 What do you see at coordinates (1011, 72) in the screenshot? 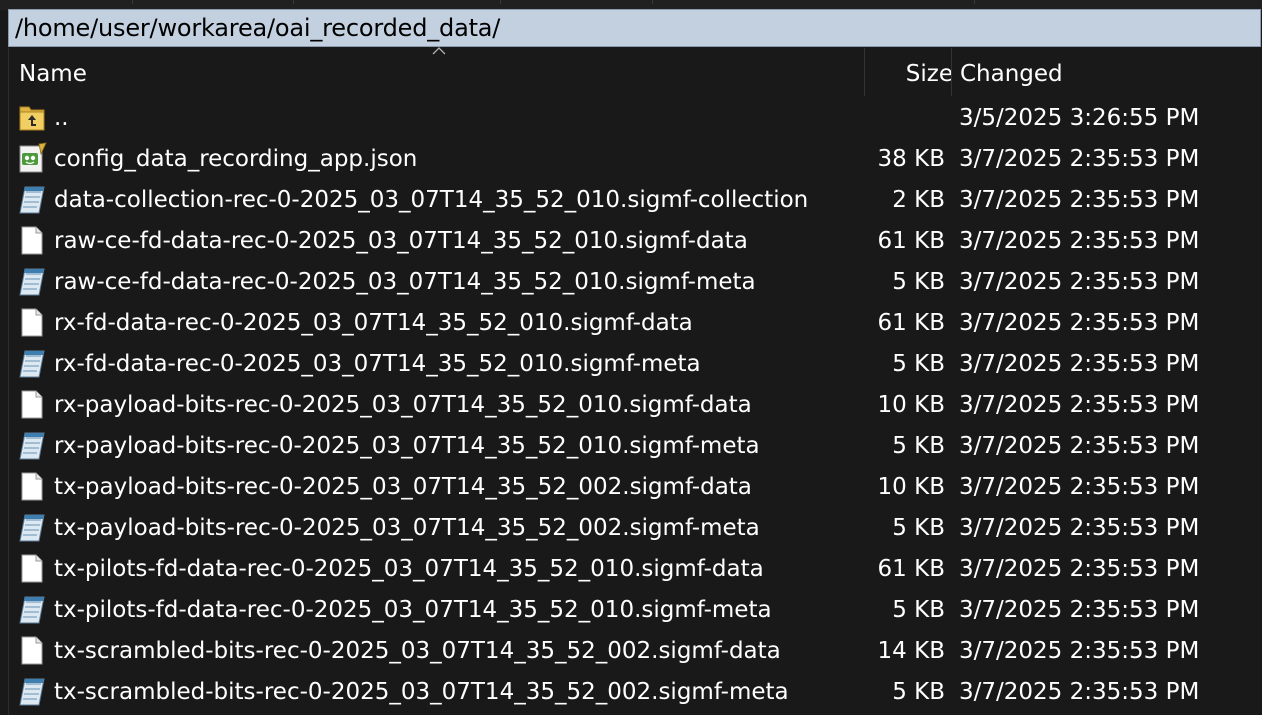
I see `column-header-changed: Changed` at bounding box center [1011, 72].